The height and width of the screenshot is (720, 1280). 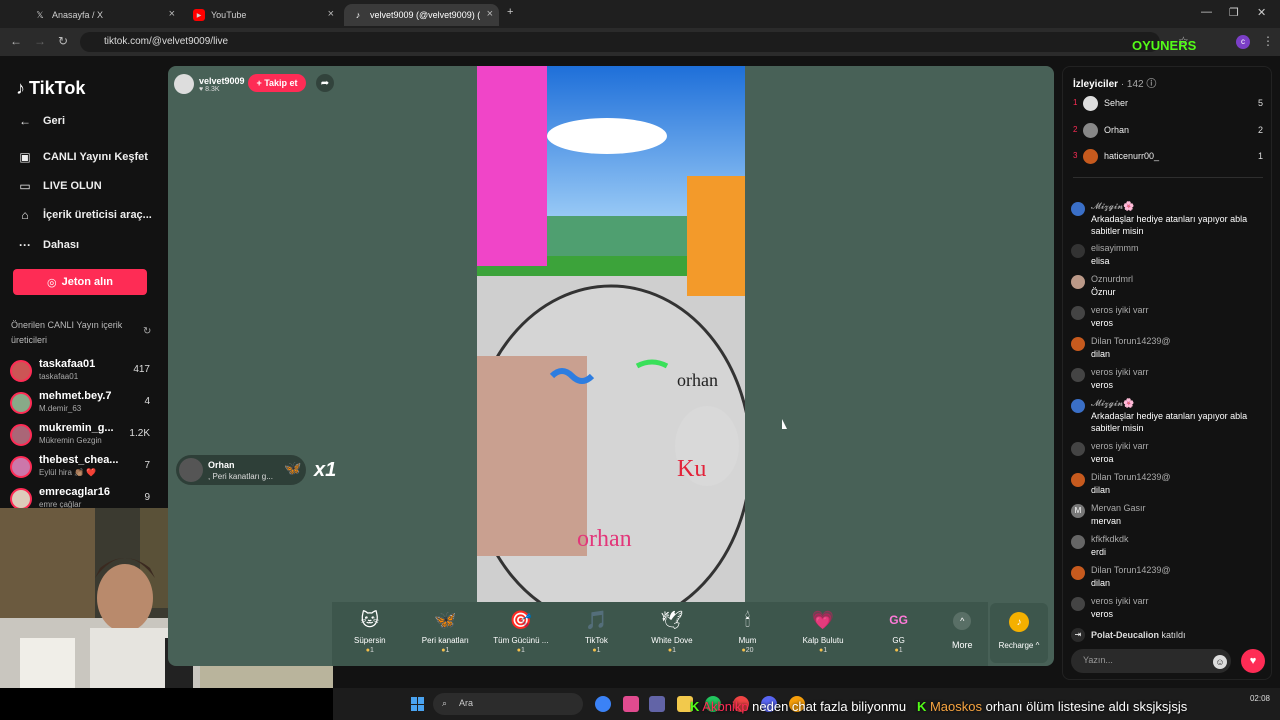 I want to click on windows-start-icon, so click(x=418, y=704).